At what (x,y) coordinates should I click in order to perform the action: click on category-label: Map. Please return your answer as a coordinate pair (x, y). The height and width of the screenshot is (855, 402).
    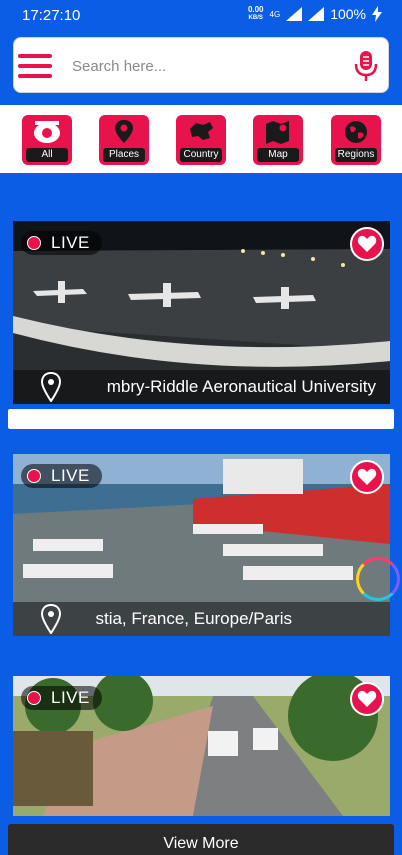
    Looking at the image, I should click on (278, 155).